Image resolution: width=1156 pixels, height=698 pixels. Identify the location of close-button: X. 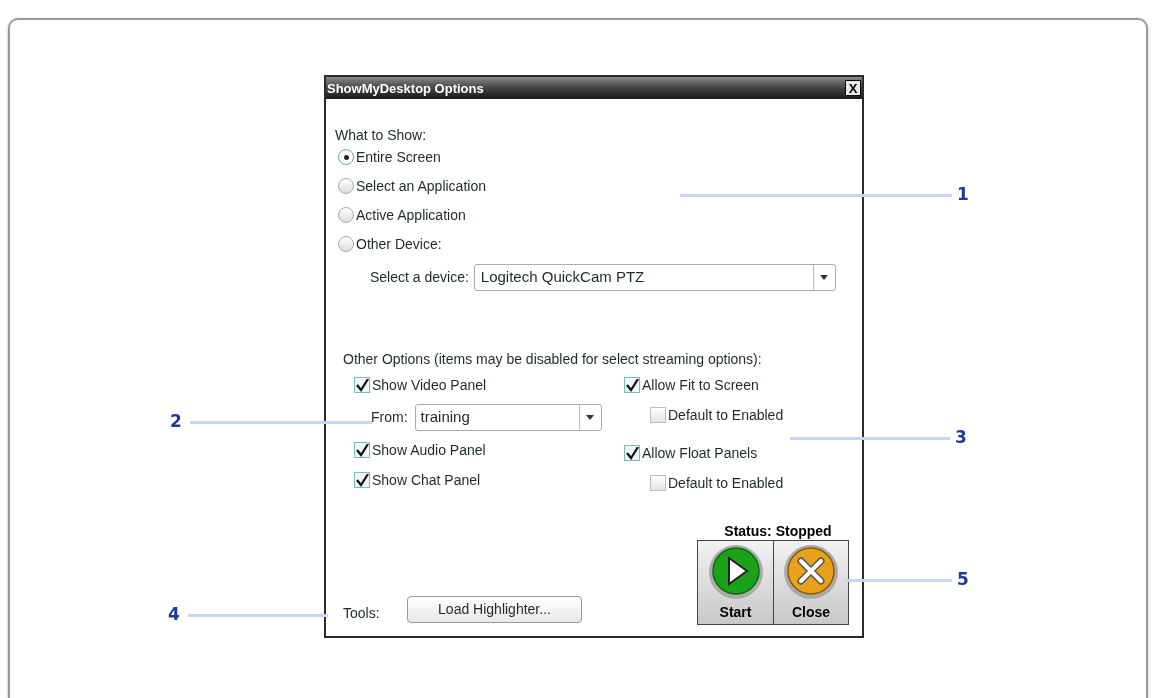
(853, 88).